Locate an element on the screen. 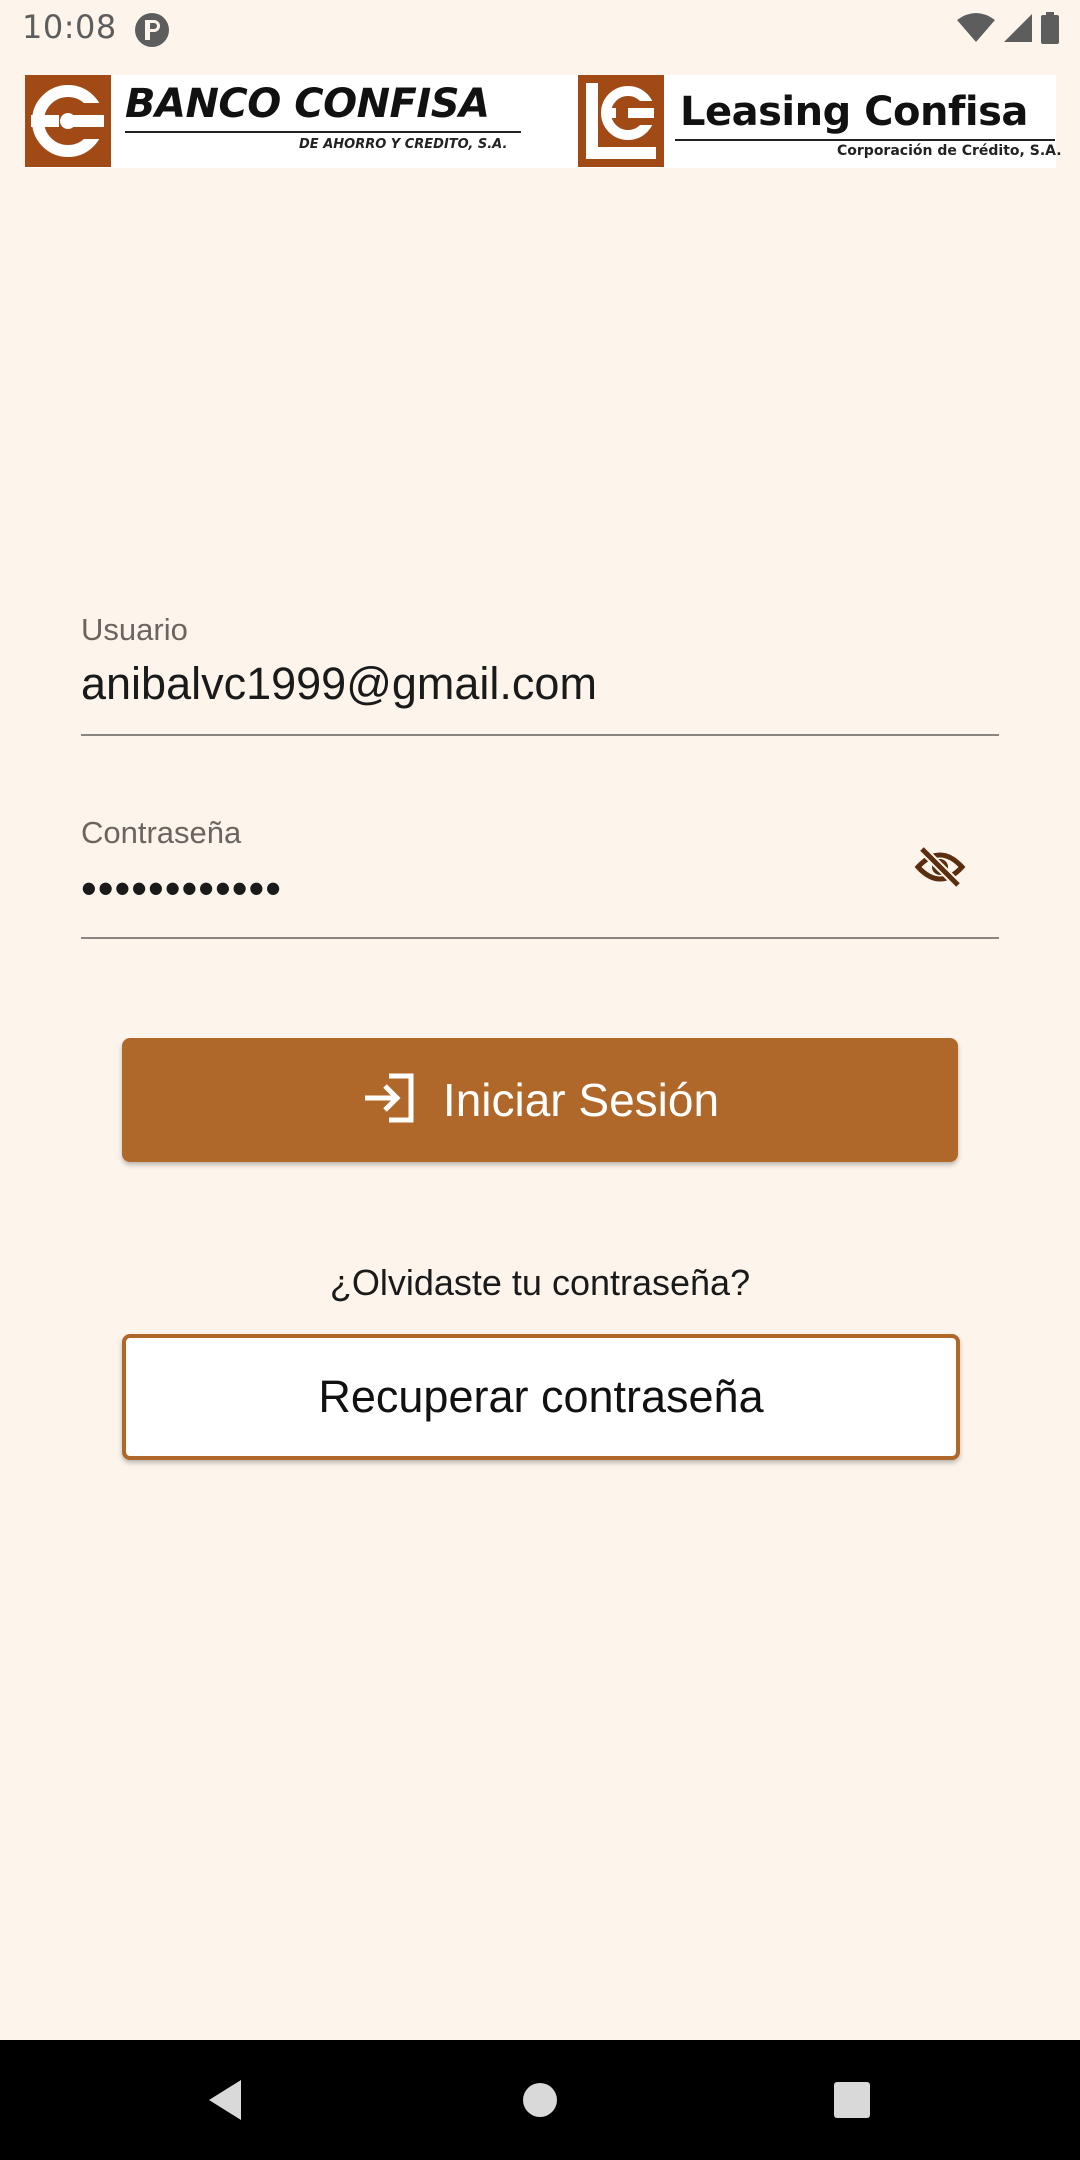  eye-off-icon is located at coordinates (940, 867).